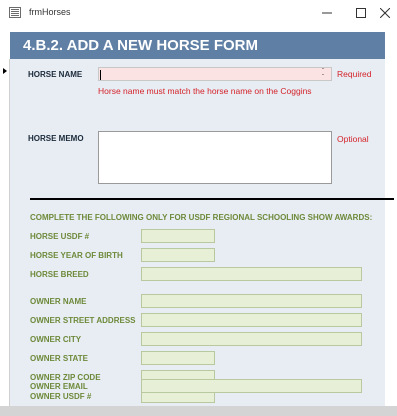 The width and height of the screenshot is (397, 416). Describe the element at coordinates (59, 274) in the screenshot. I see `horse-breed-label: HORSE BREED` at that location.